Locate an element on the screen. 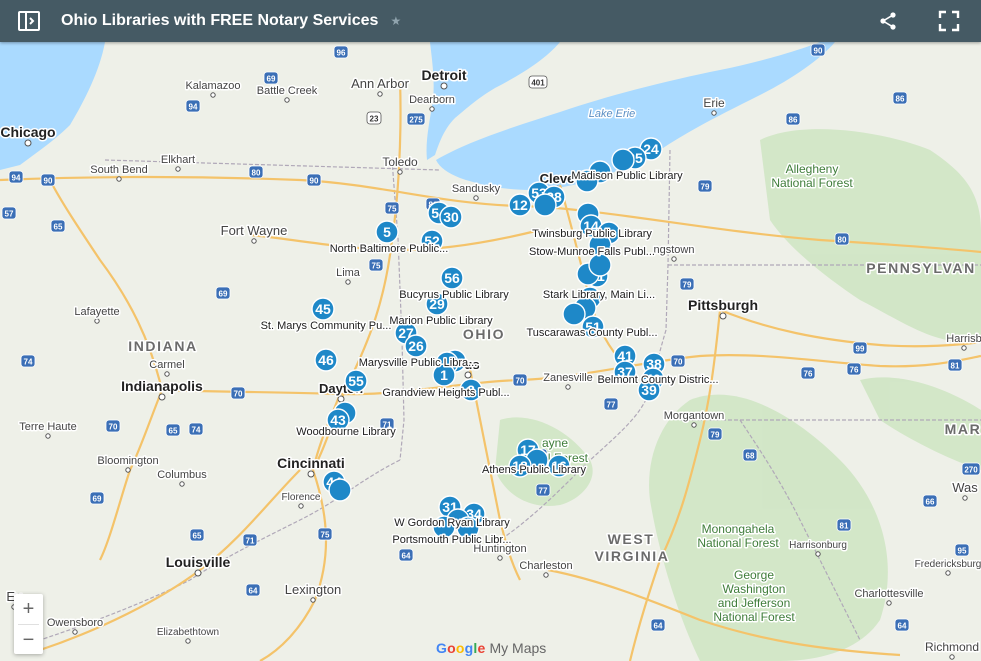  library-marker: 12 is located at coordinates (520, 205).